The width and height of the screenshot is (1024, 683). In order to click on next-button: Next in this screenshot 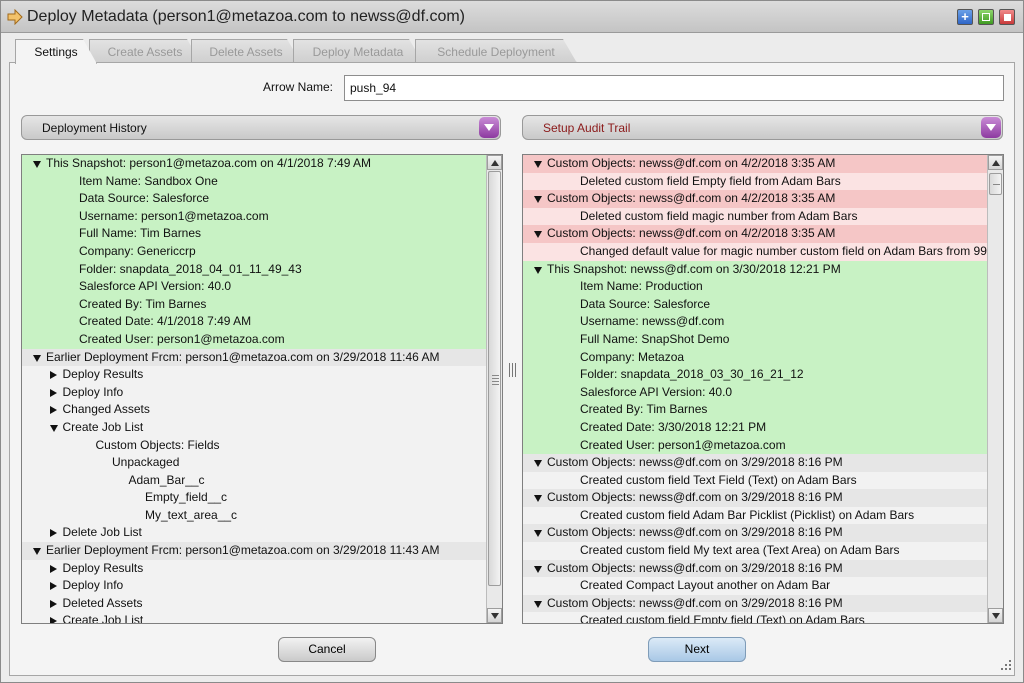, I will do `click(697, 649)`.